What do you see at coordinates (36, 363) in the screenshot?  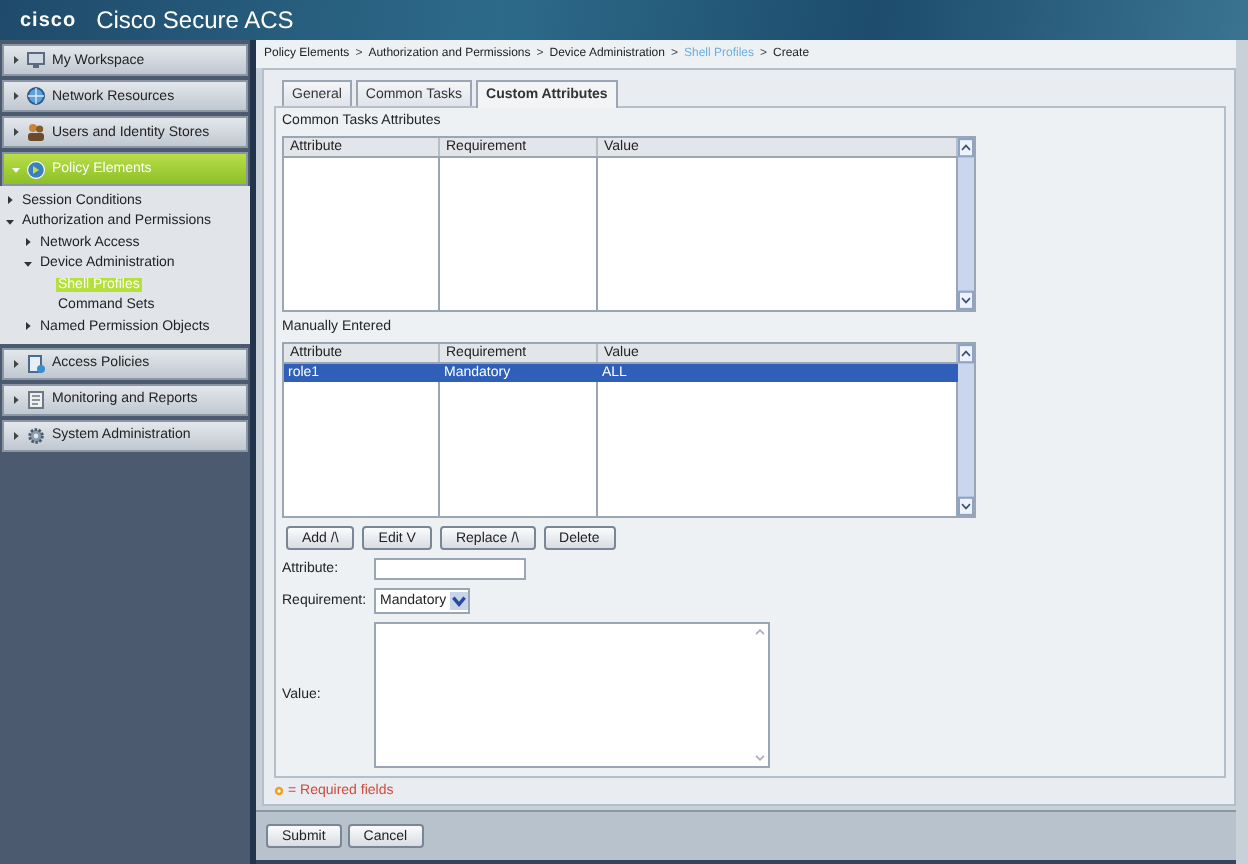 I see `document-icon` at bounding box center [36, 363].